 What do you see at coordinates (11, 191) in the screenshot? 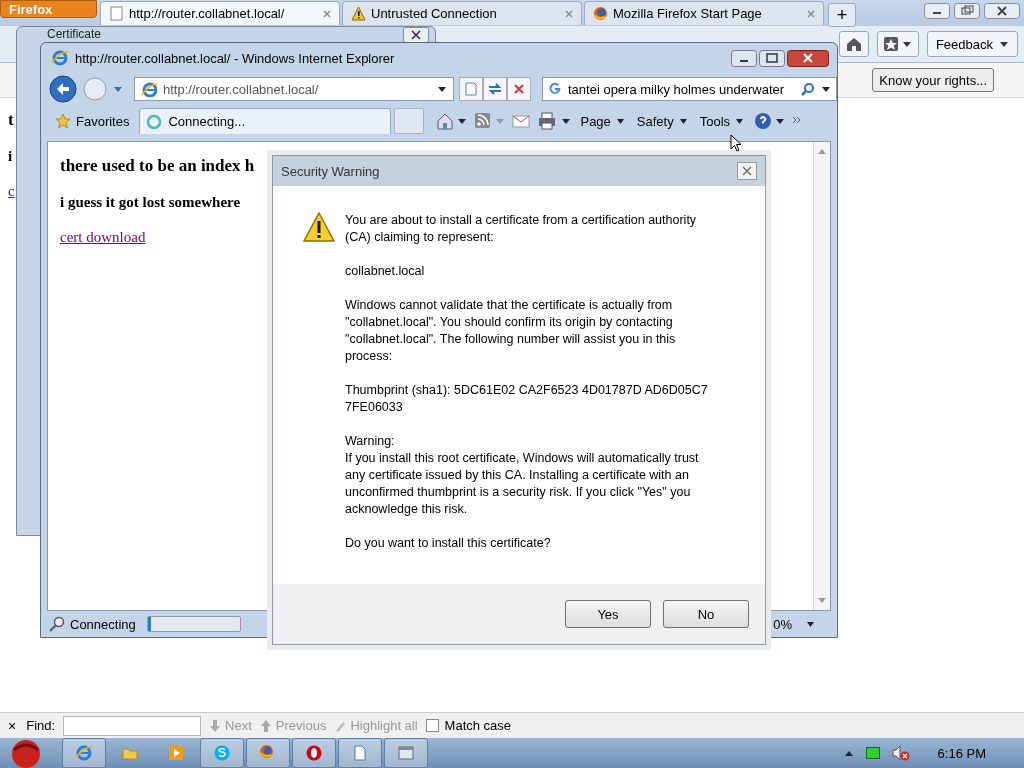
I see `page-link: c` at bounding box center [11, 191].